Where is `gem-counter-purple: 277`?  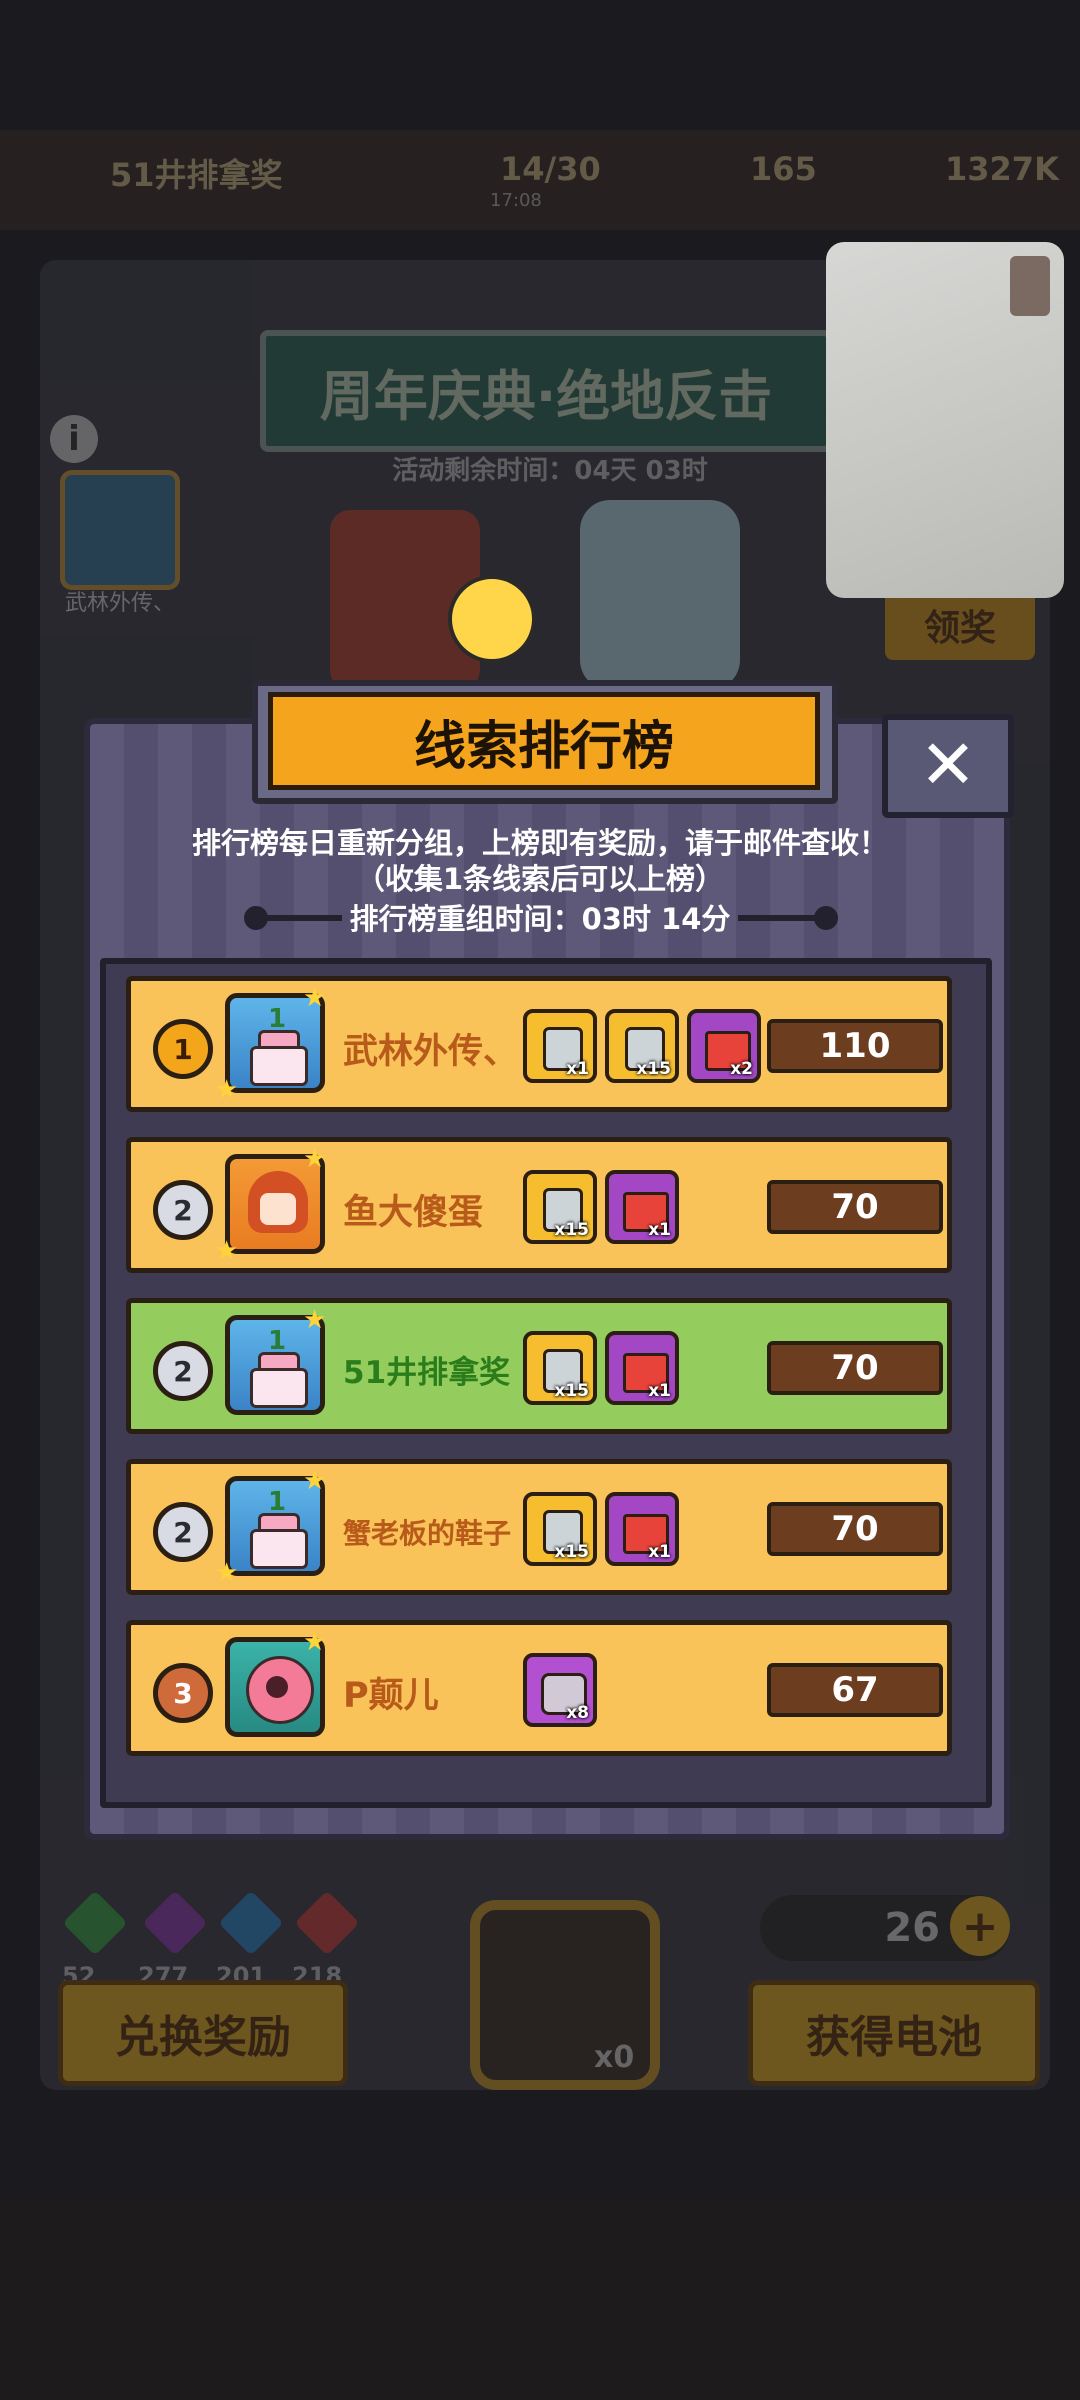
gem-counter-purple: 277 is located at coordinates (173, 1940).